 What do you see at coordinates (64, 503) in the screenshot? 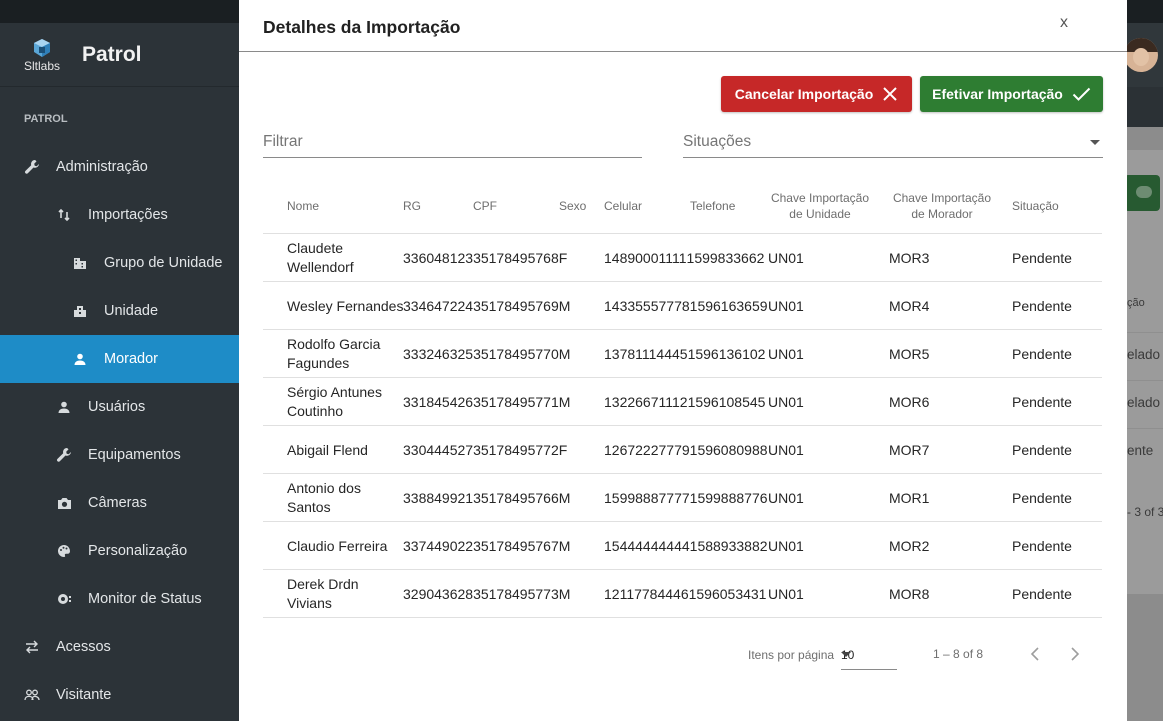
I see `camera-icon` at bounding box center [64, 503].